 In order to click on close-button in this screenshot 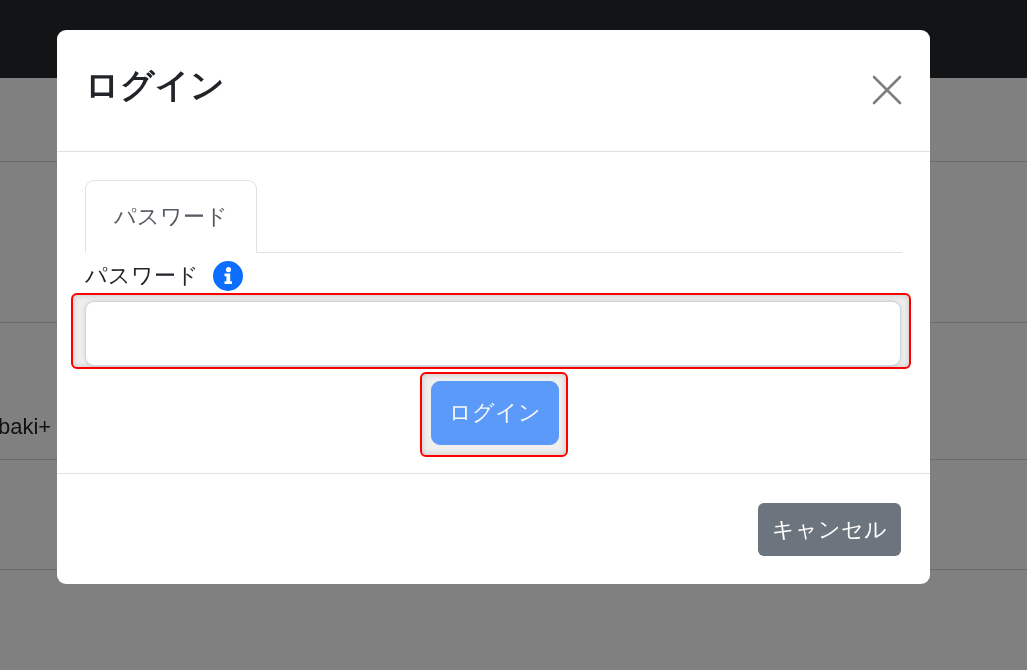, I will do `click(887, 90)`.